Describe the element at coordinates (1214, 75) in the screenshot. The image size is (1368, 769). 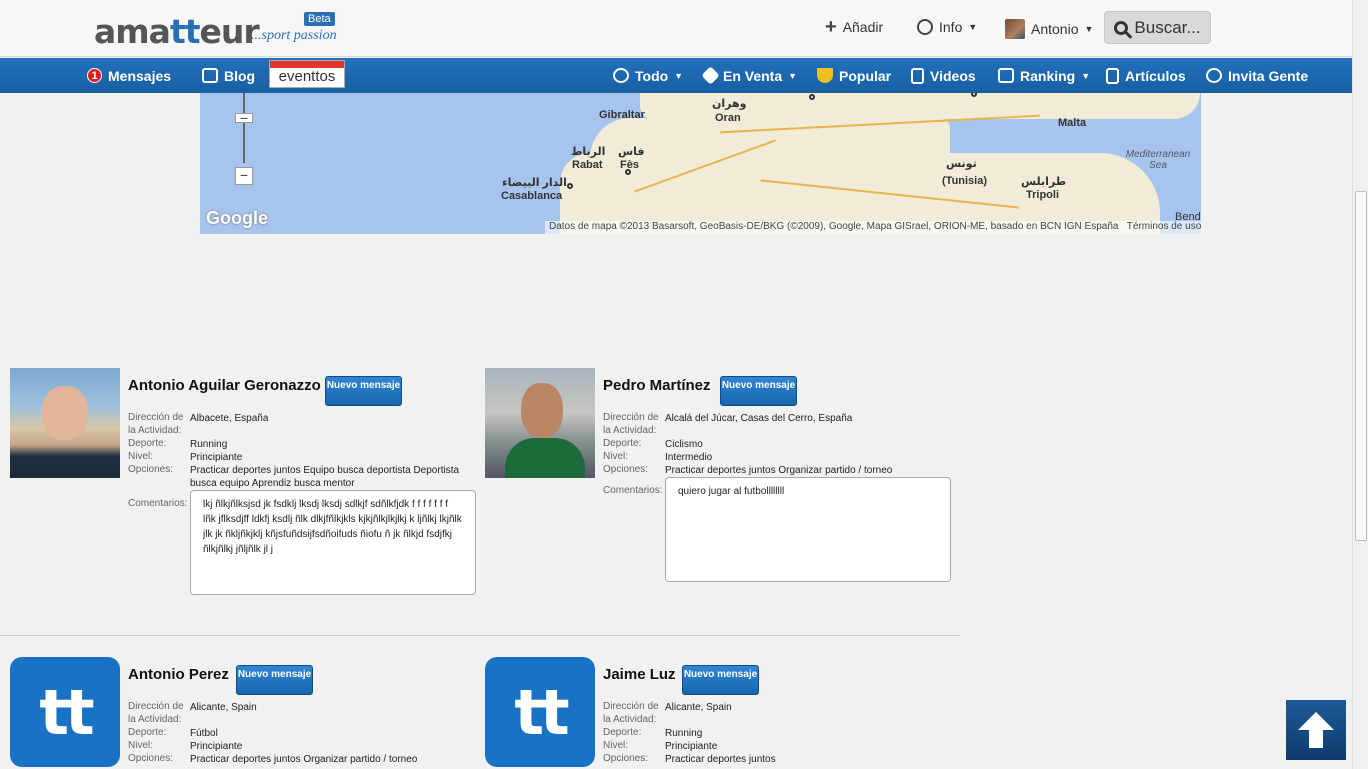
I see `people-icon` at that location.